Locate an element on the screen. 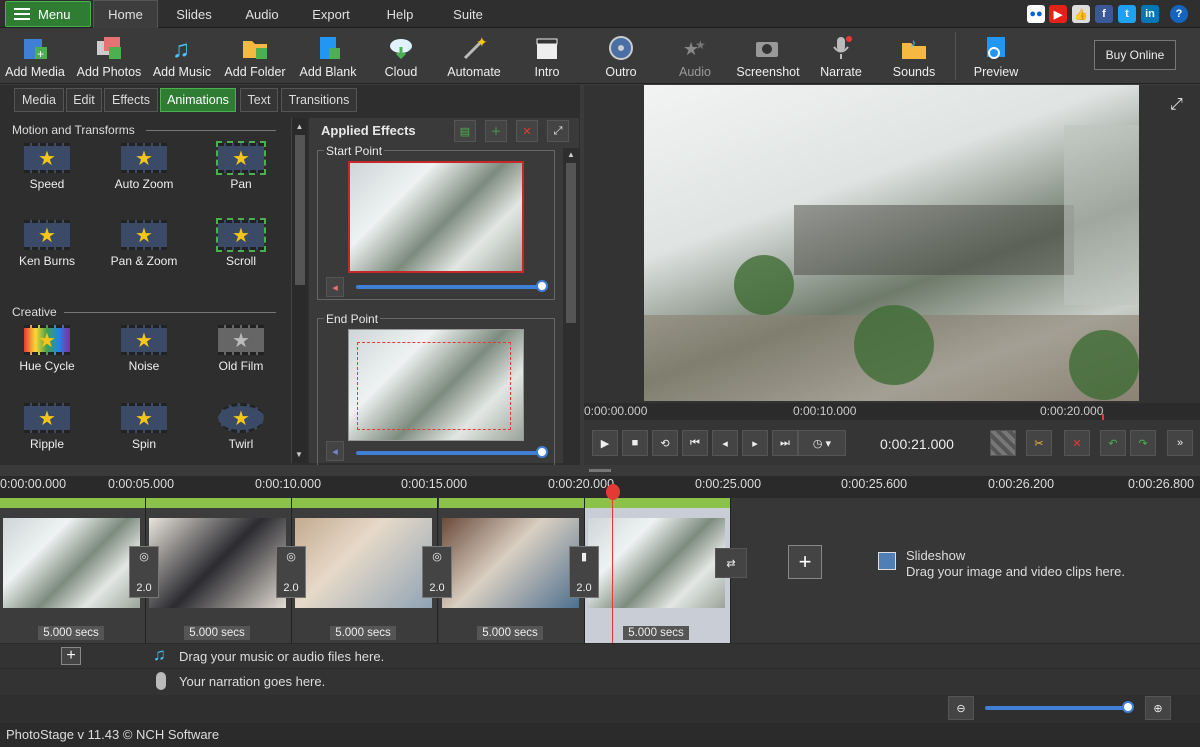 This screenshot has height=747, width=1200. effect-ripple: ★ Ripple is located at coordinates (47, 427).